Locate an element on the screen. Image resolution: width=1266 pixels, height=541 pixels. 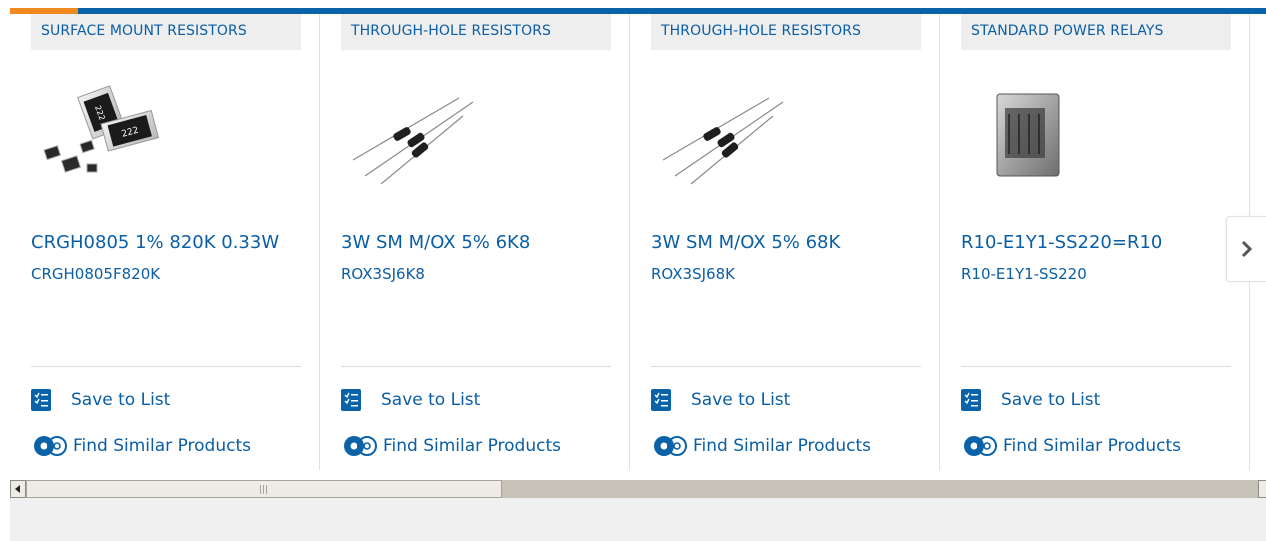
scroll-left-button is located at coordinates (18, 489).